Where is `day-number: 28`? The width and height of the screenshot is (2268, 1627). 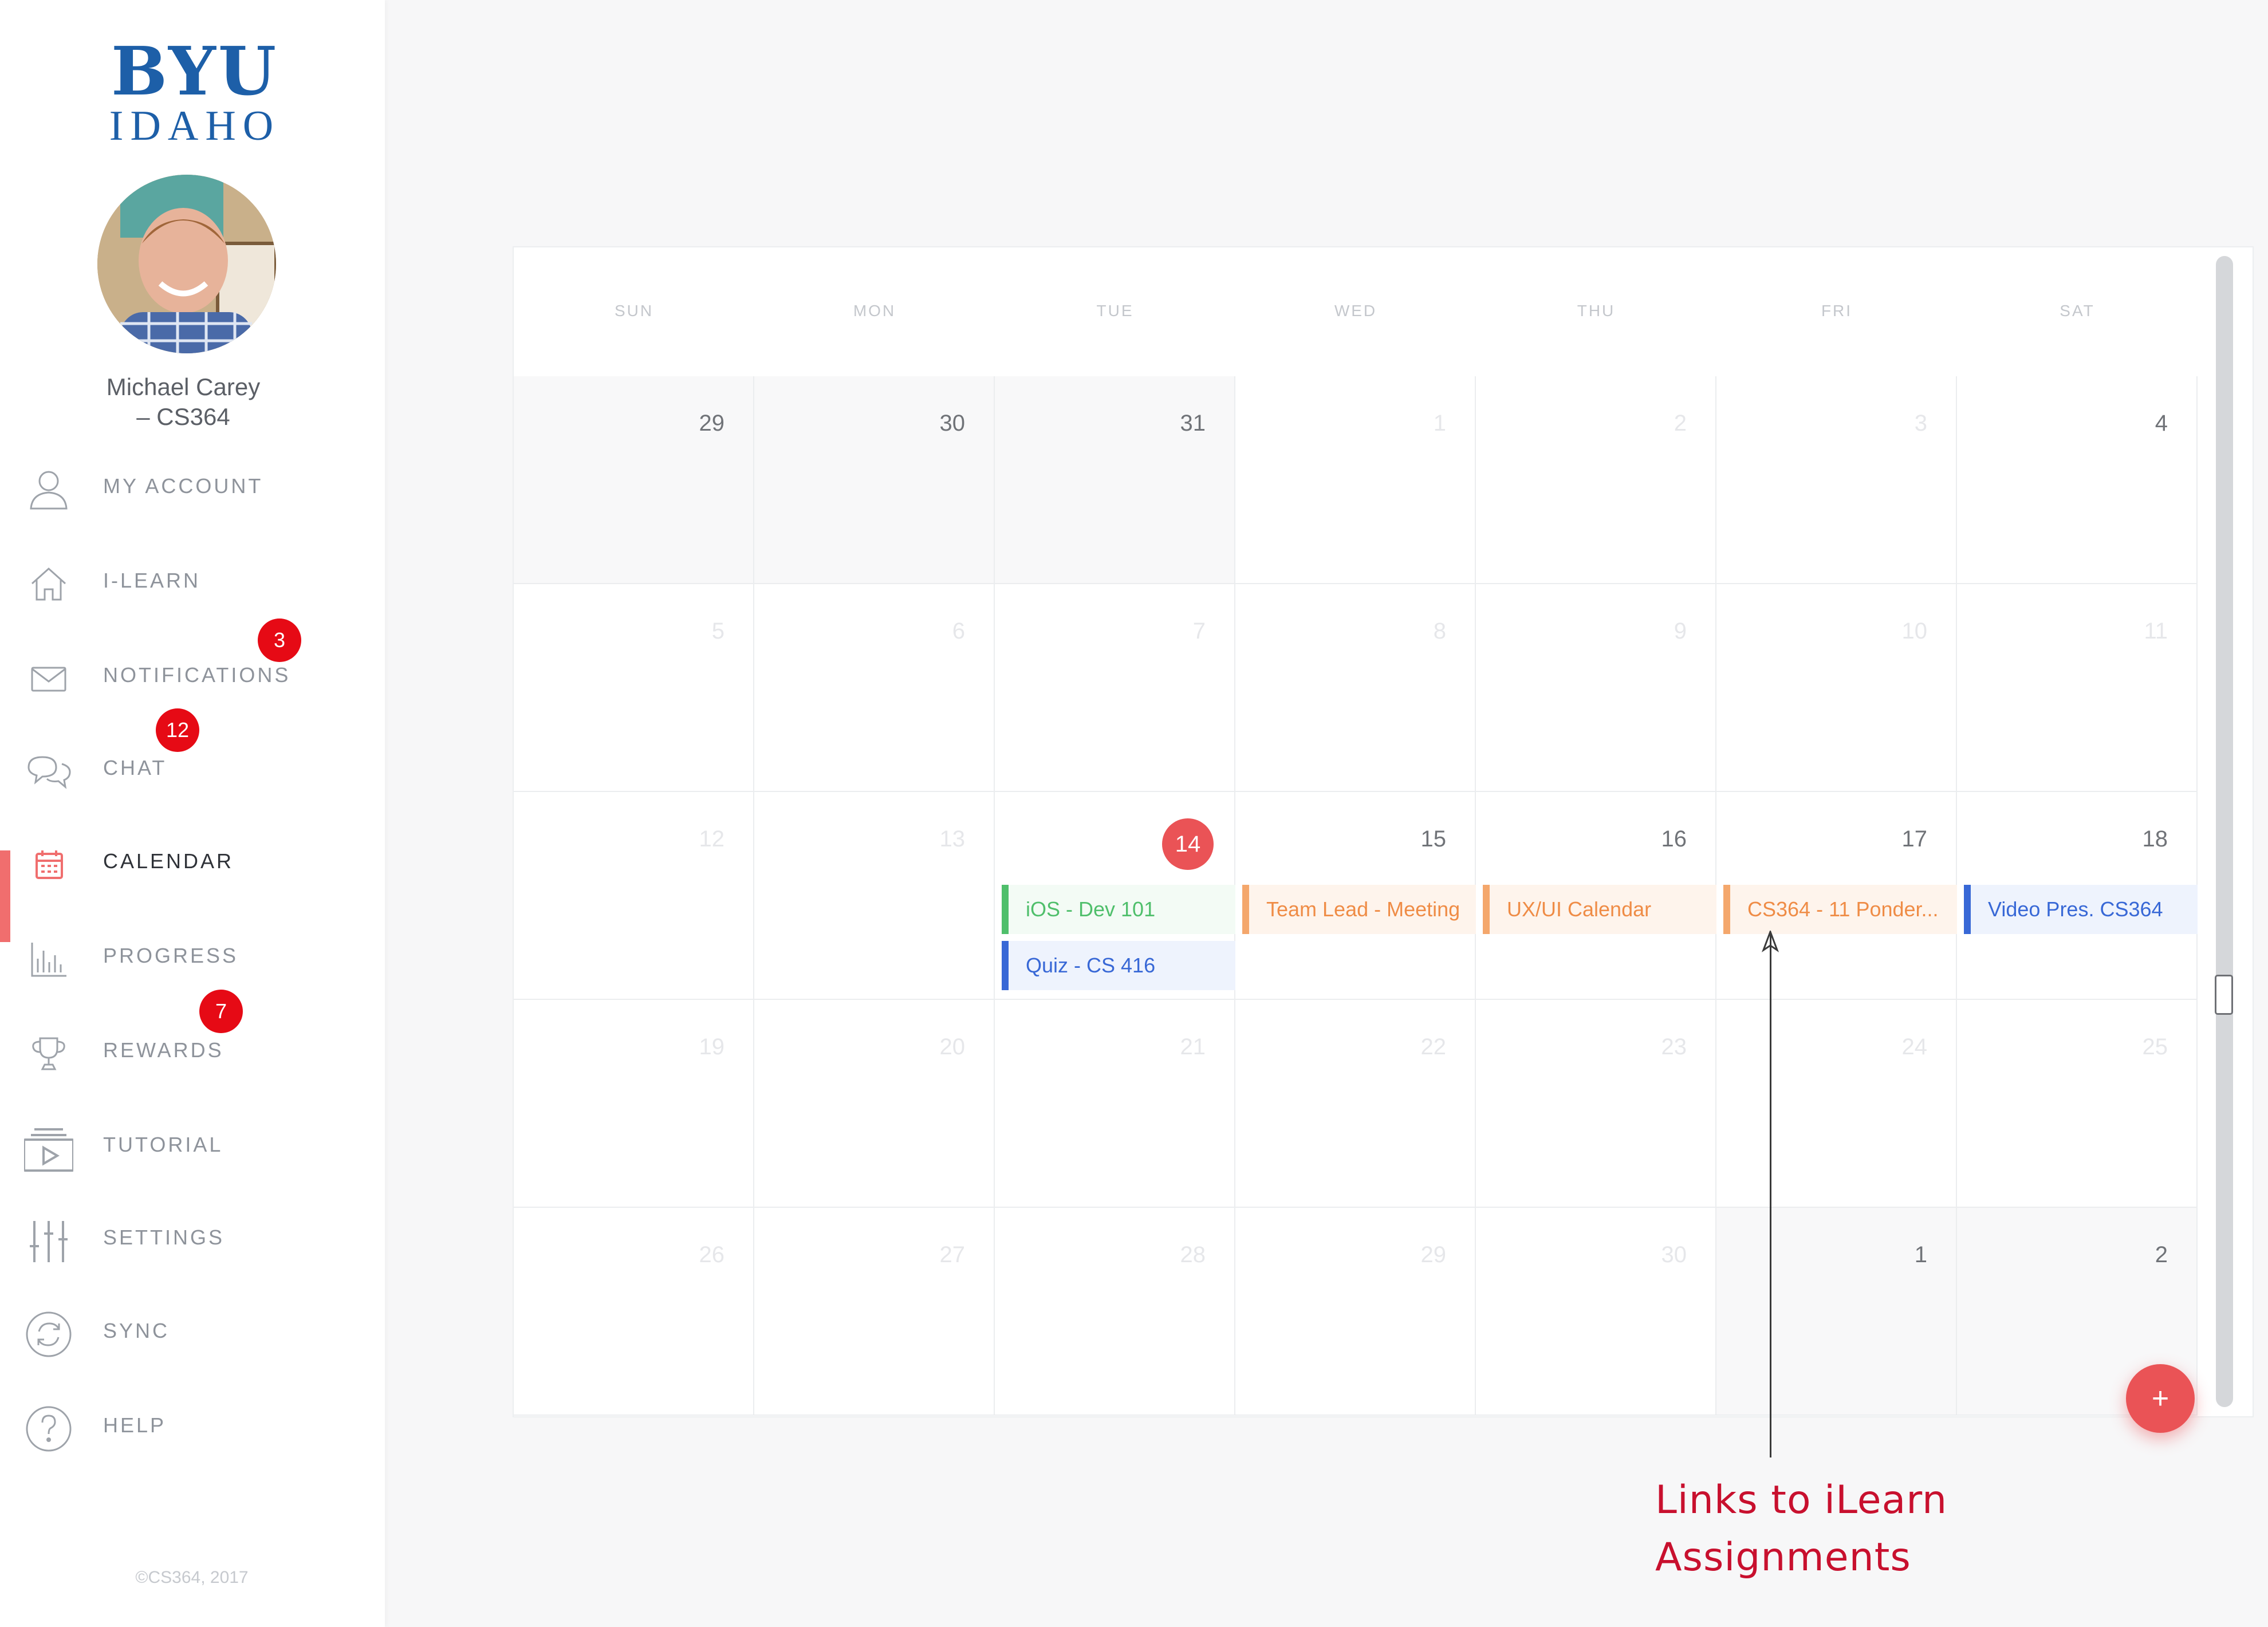 day-number: 28 is located at coordinates (1193, 1254).